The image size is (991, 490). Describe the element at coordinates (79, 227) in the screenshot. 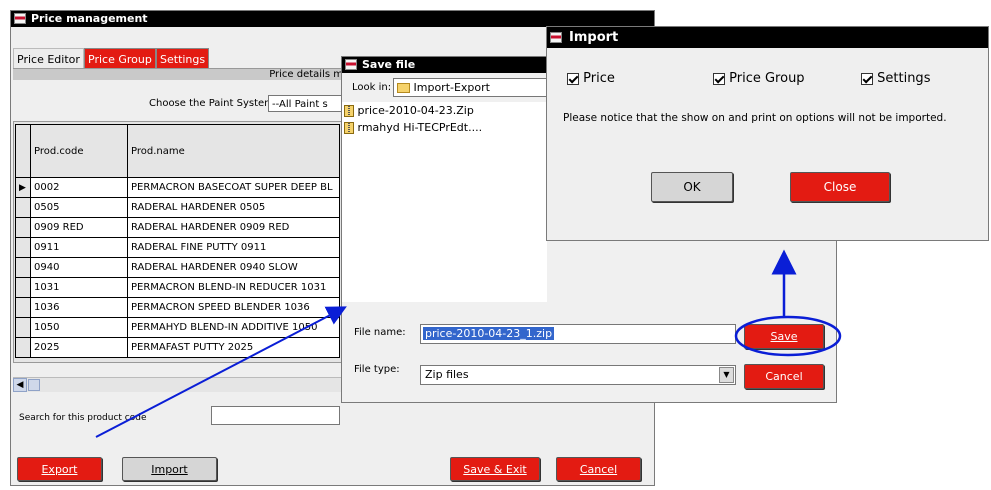

I see `cell-prod-code: 0909 RED` at that location.